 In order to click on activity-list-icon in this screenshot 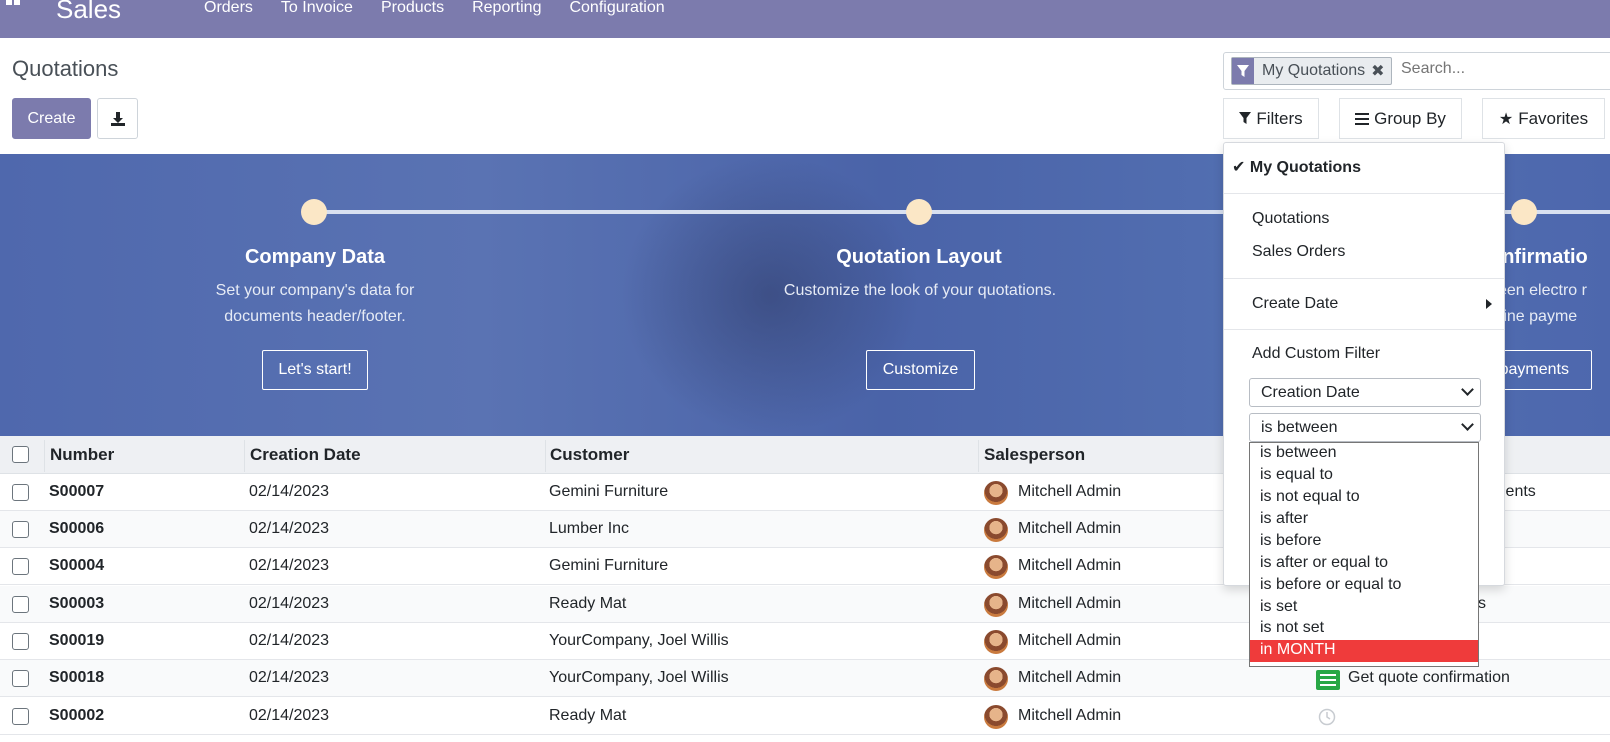, I will do `click(1328, 680)`.